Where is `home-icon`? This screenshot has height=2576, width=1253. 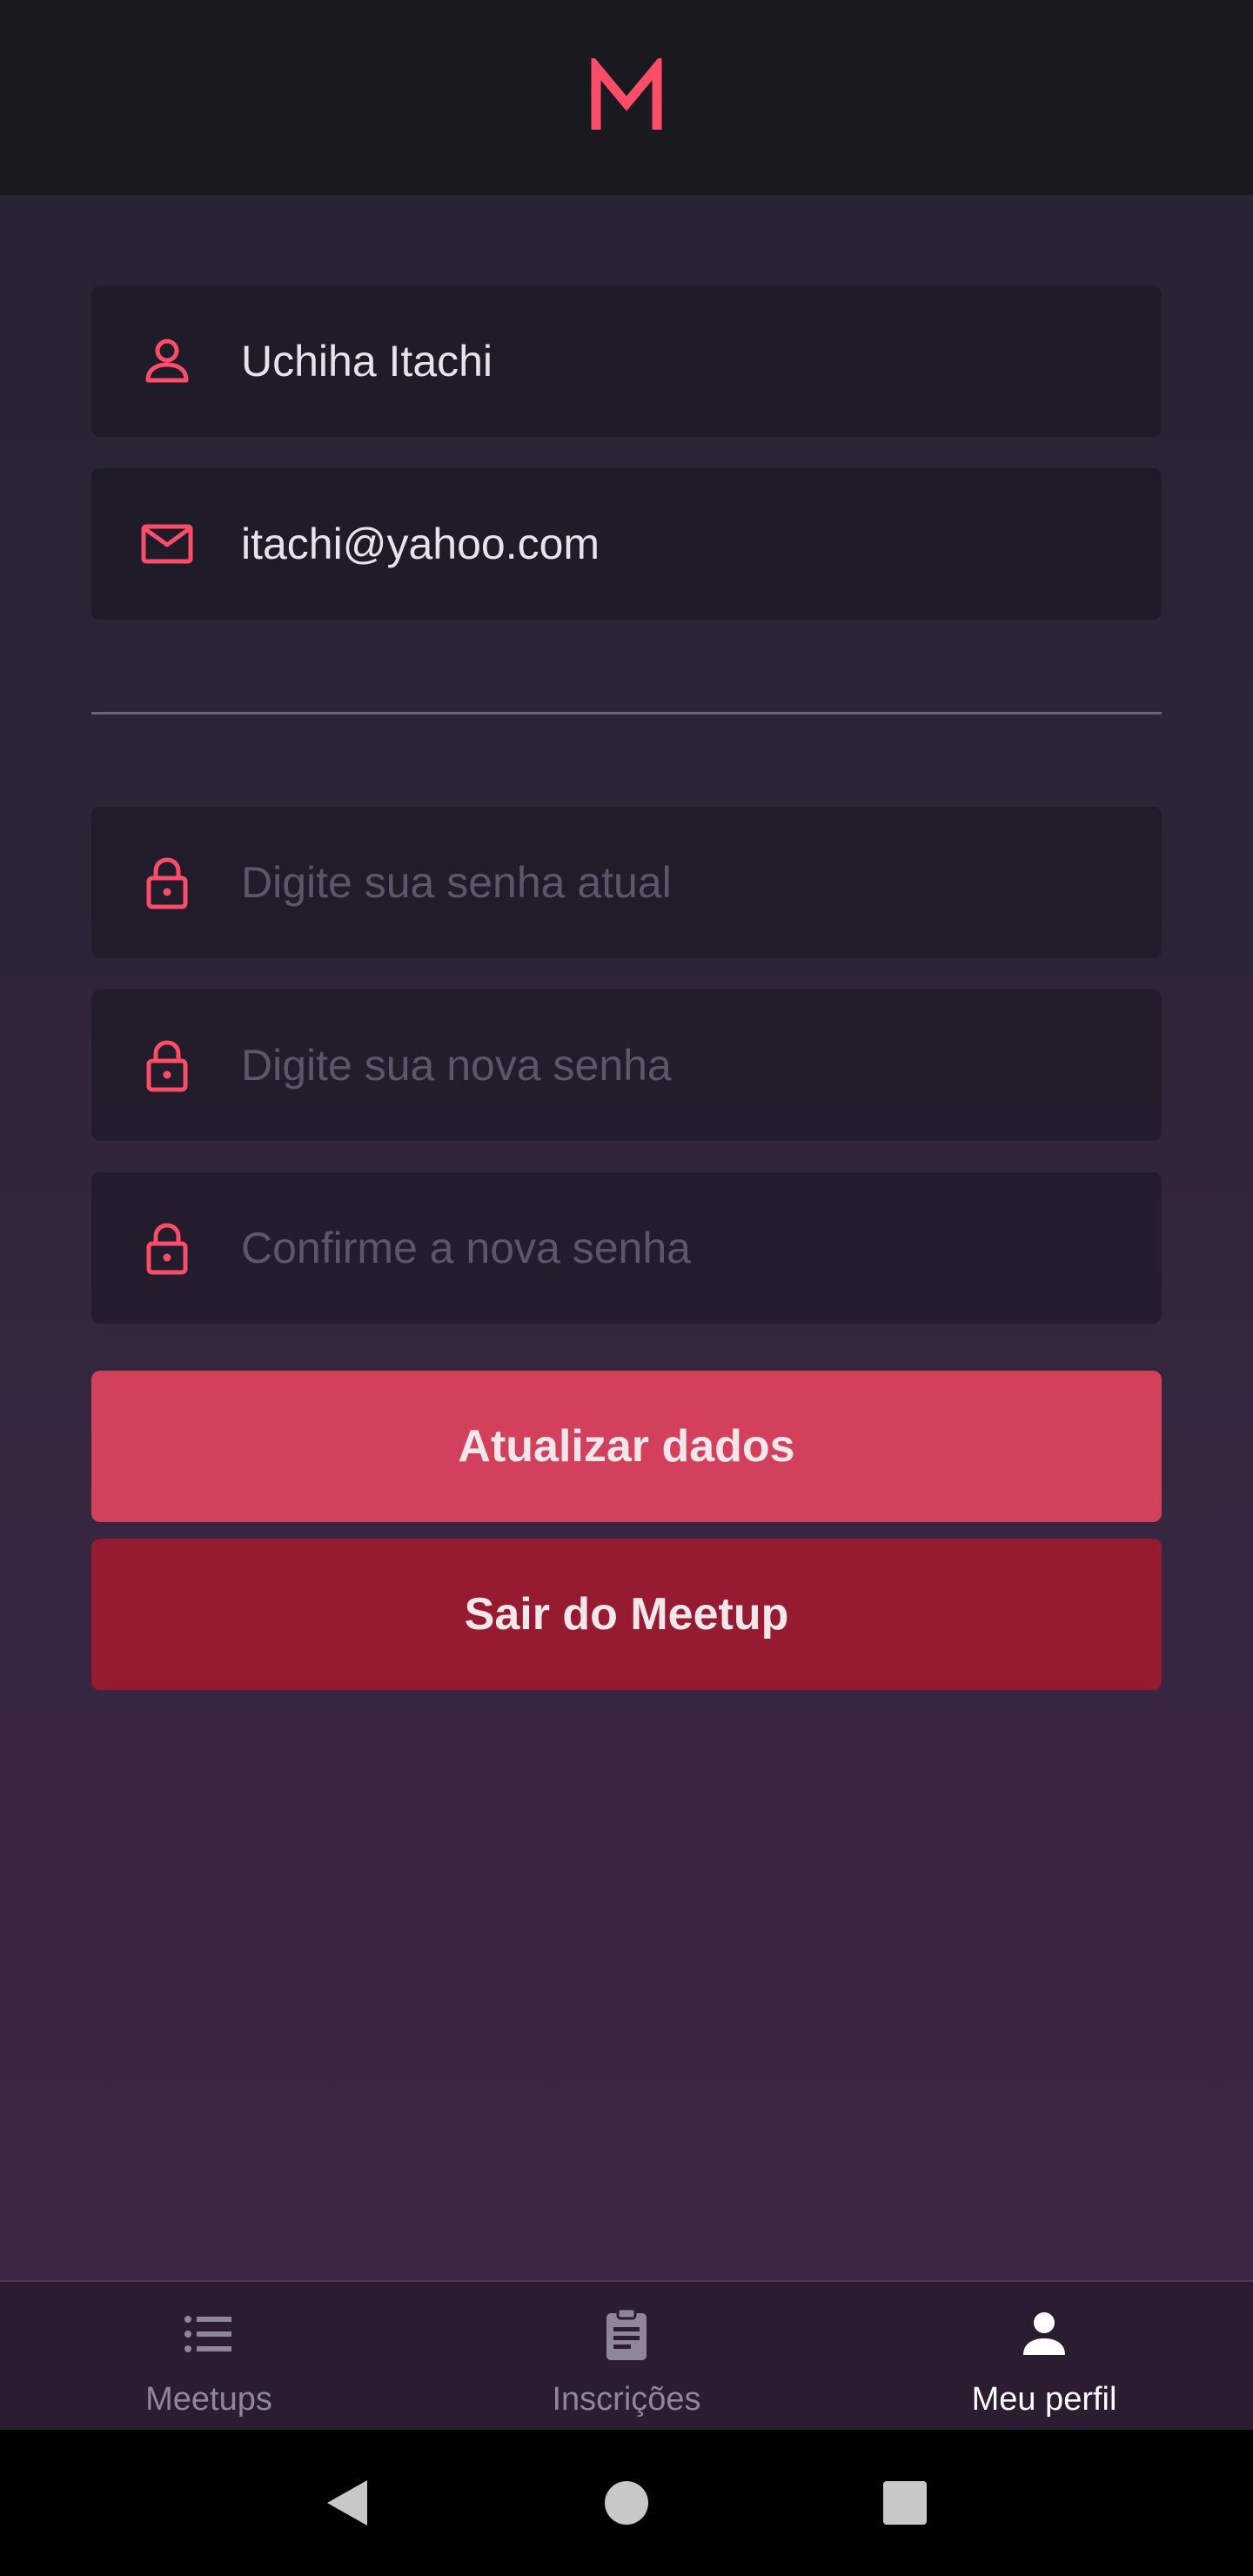 home-icon is located at coordinates (626, 2503).